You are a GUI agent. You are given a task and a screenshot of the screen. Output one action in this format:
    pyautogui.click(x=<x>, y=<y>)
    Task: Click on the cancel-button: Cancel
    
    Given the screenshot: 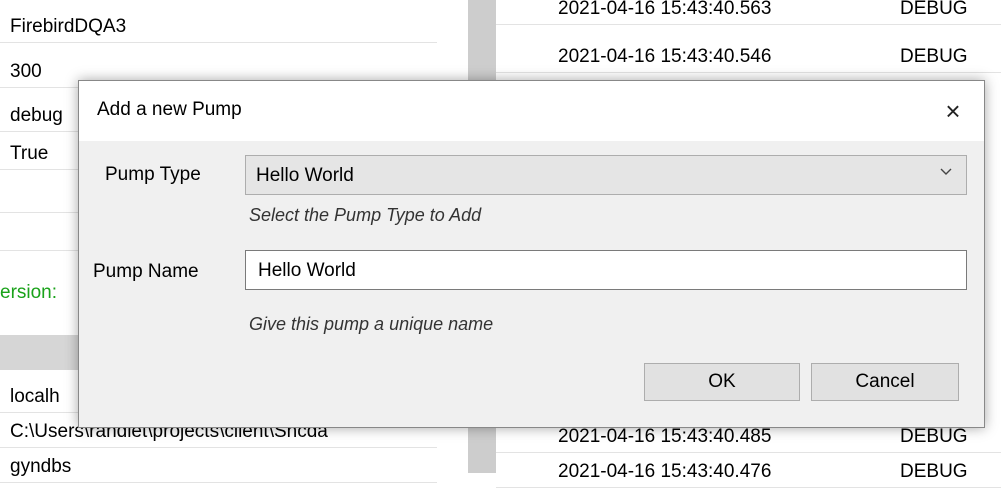 What is the action you would take?
    pyautogui.click(x=885, y=382)
    